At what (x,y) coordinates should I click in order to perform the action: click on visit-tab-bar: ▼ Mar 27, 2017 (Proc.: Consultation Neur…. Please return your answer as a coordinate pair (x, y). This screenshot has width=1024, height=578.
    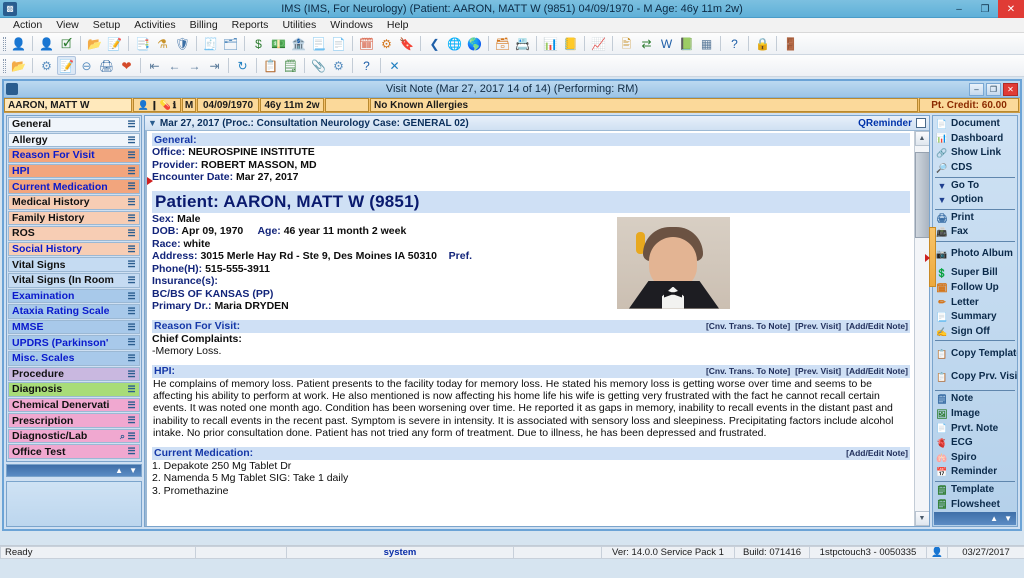
    Looking at the image, I should click on (537, 123).